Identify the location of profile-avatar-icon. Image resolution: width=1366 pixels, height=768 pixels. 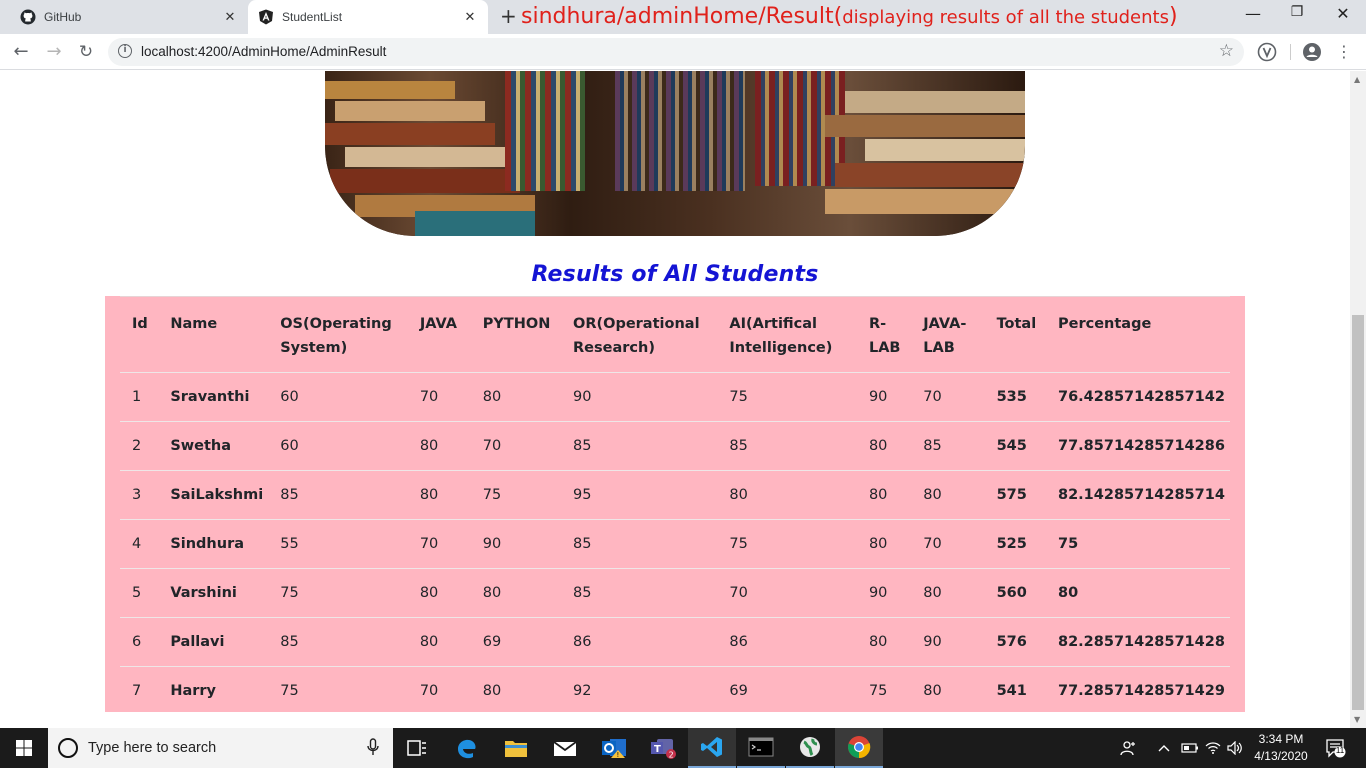
(1312, 52).